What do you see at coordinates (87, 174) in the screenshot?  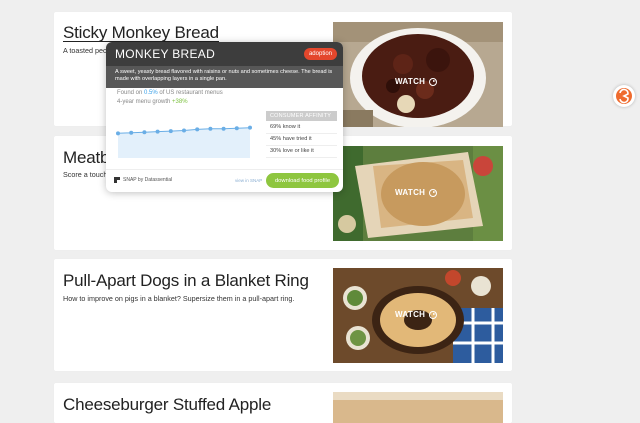 I see `card-description: Score a touchd` at bounding box center [87, 174].